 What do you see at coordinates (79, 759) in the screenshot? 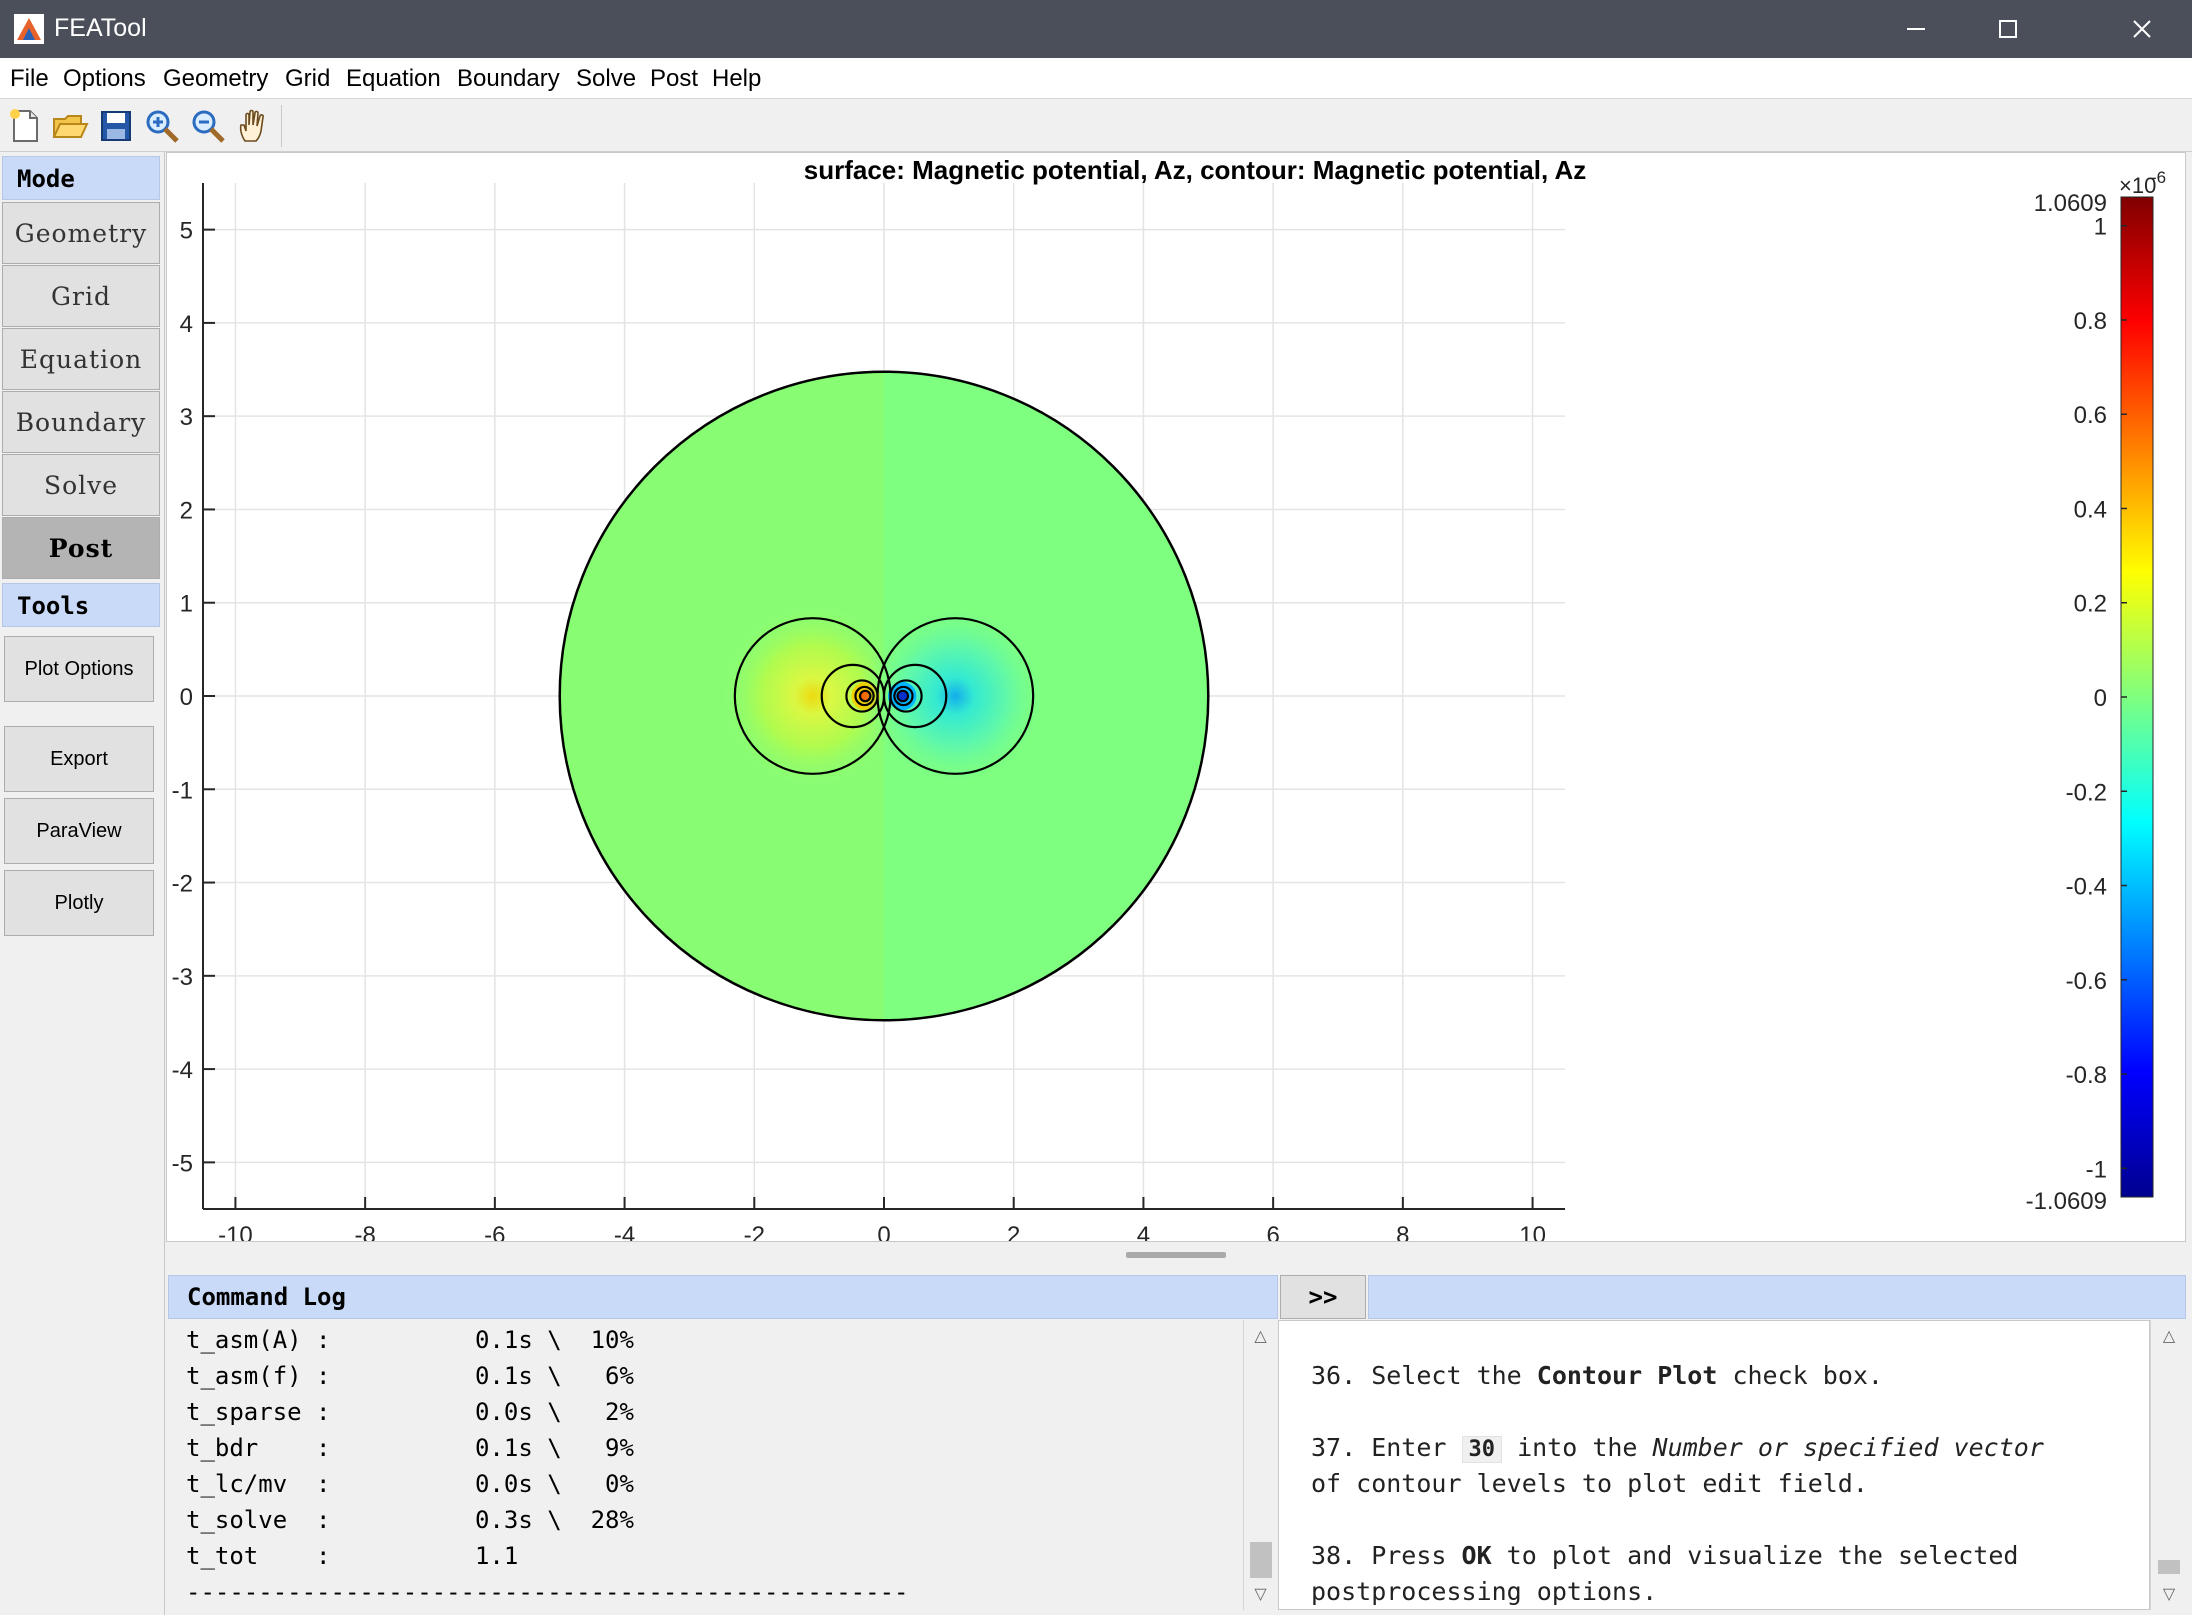
I see `export-button: Export` at bounding box center [79, 759].